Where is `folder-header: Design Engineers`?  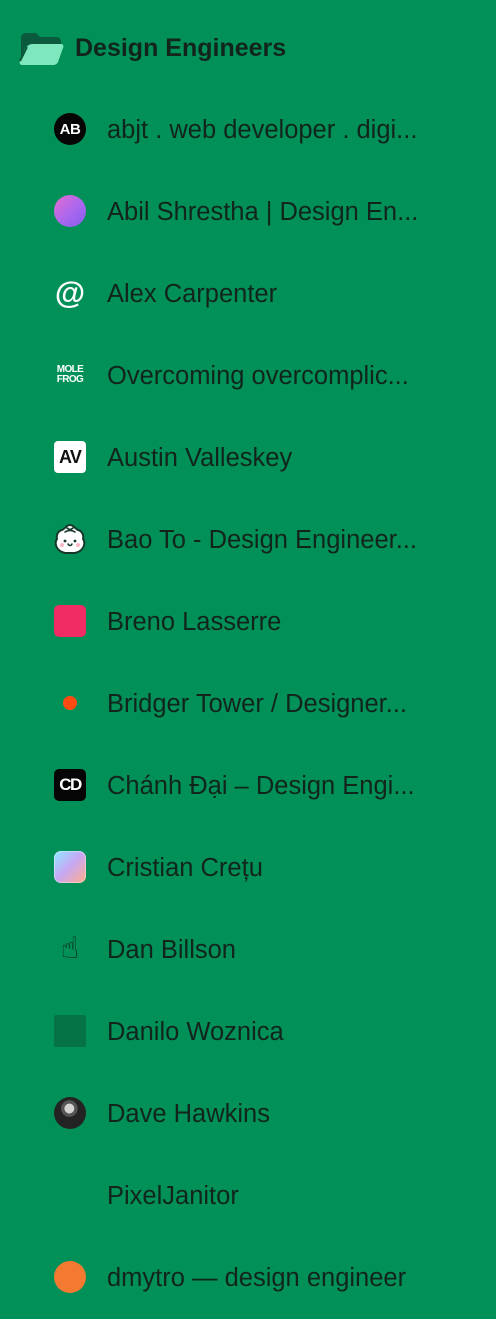
folder-header: Design Engineers is located at coordinates (238, 48).